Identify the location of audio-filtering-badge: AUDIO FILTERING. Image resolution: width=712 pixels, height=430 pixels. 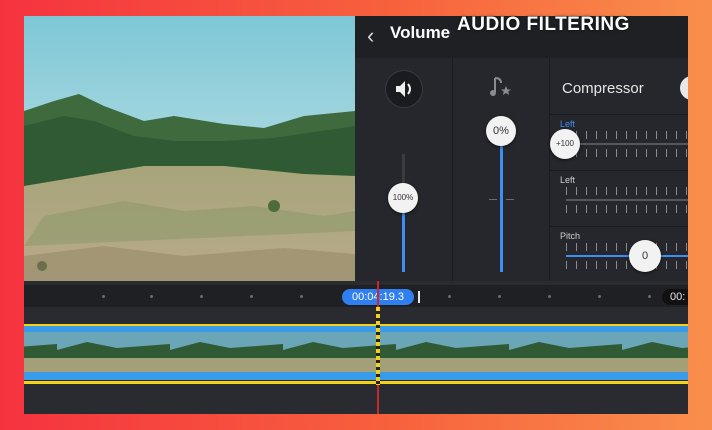
(543, 24).